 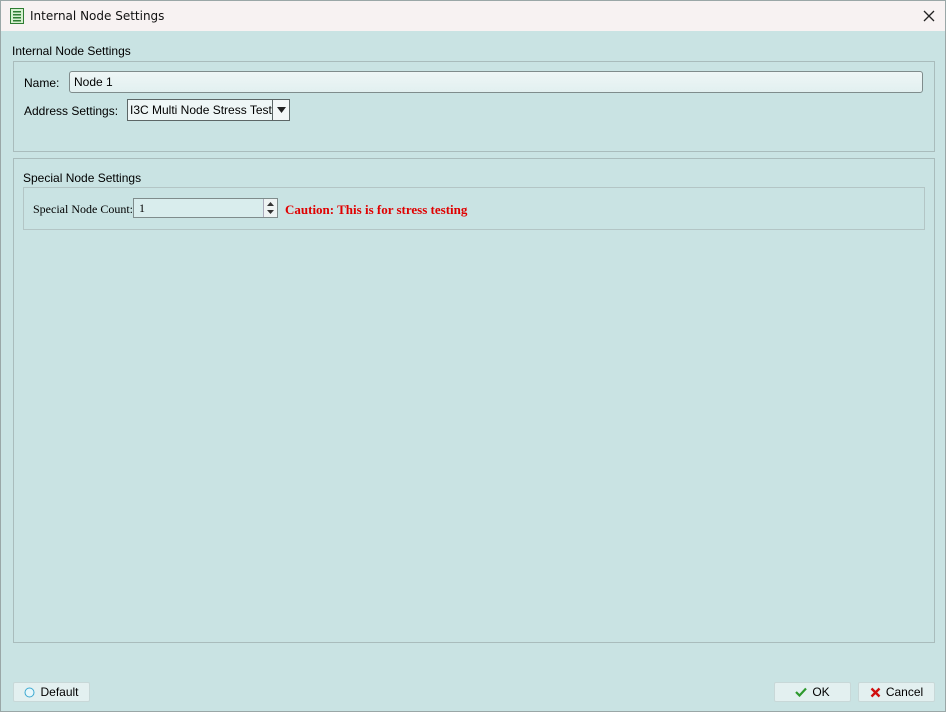 What do you see at coordinates (17, 16) in the screenshot?
I see `document-icon` at bounding box center [17, 16].